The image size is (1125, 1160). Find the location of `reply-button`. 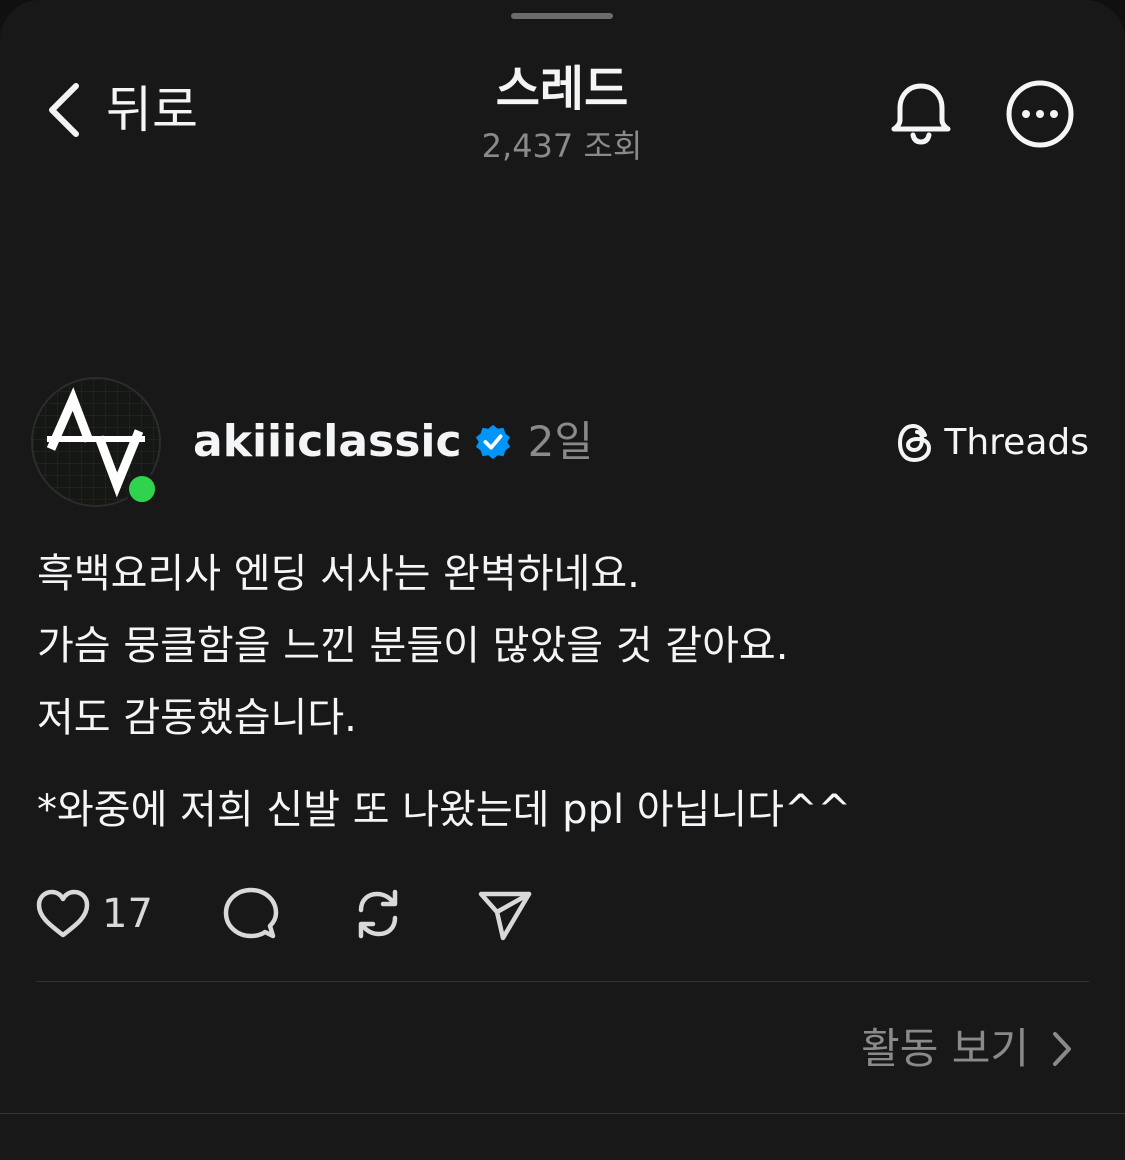

reply-button is located at coordinates (251, 914).